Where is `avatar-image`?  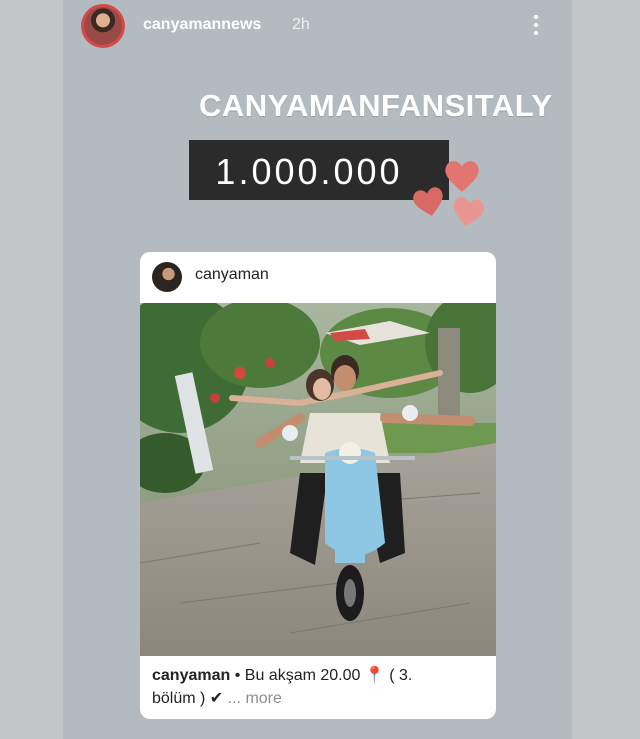
avatar-image is located at coordinates (103, 26).